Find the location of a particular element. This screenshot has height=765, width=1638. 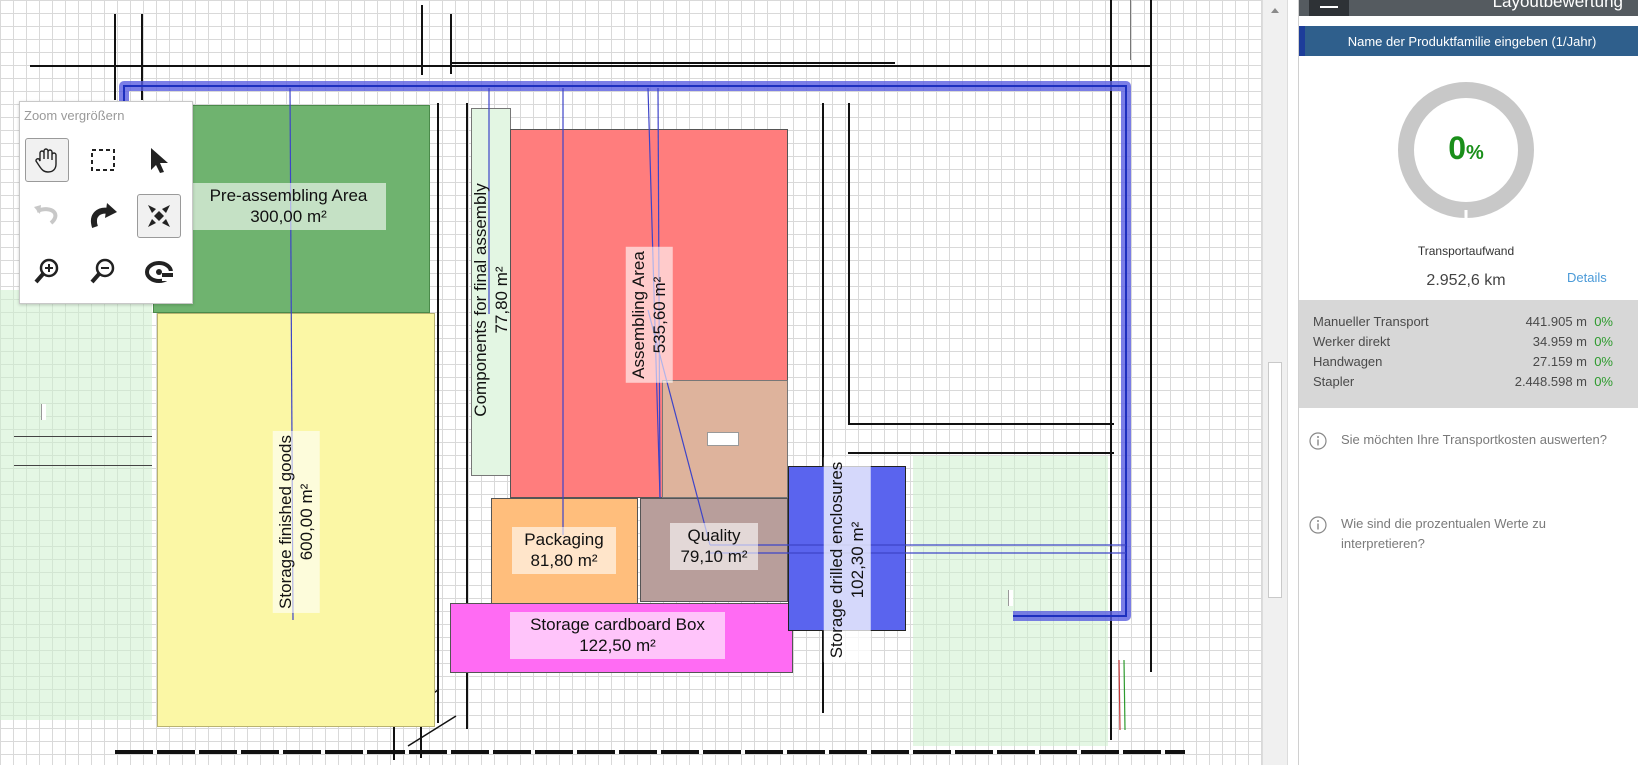

area-name: Quality is located at coordinates (714, 535).